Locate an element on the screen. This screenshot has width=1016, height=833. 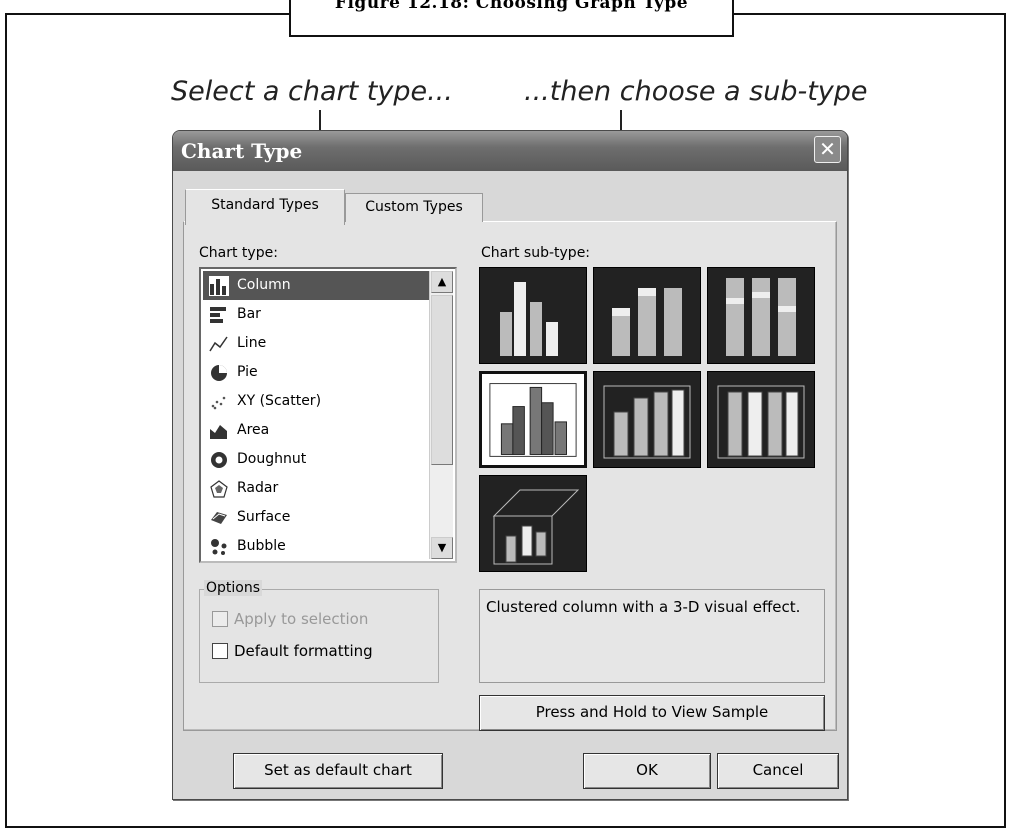
ok-button: OK is located at coordinates (647, 771).